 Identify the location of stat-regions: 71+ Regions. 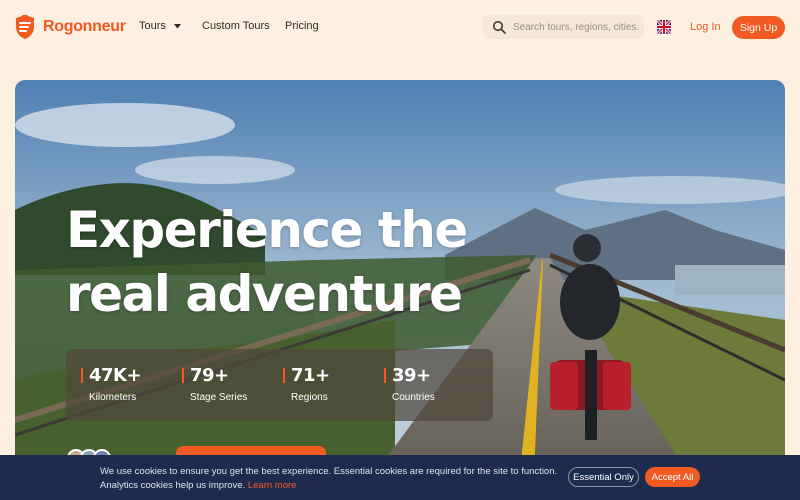
(306, 384).